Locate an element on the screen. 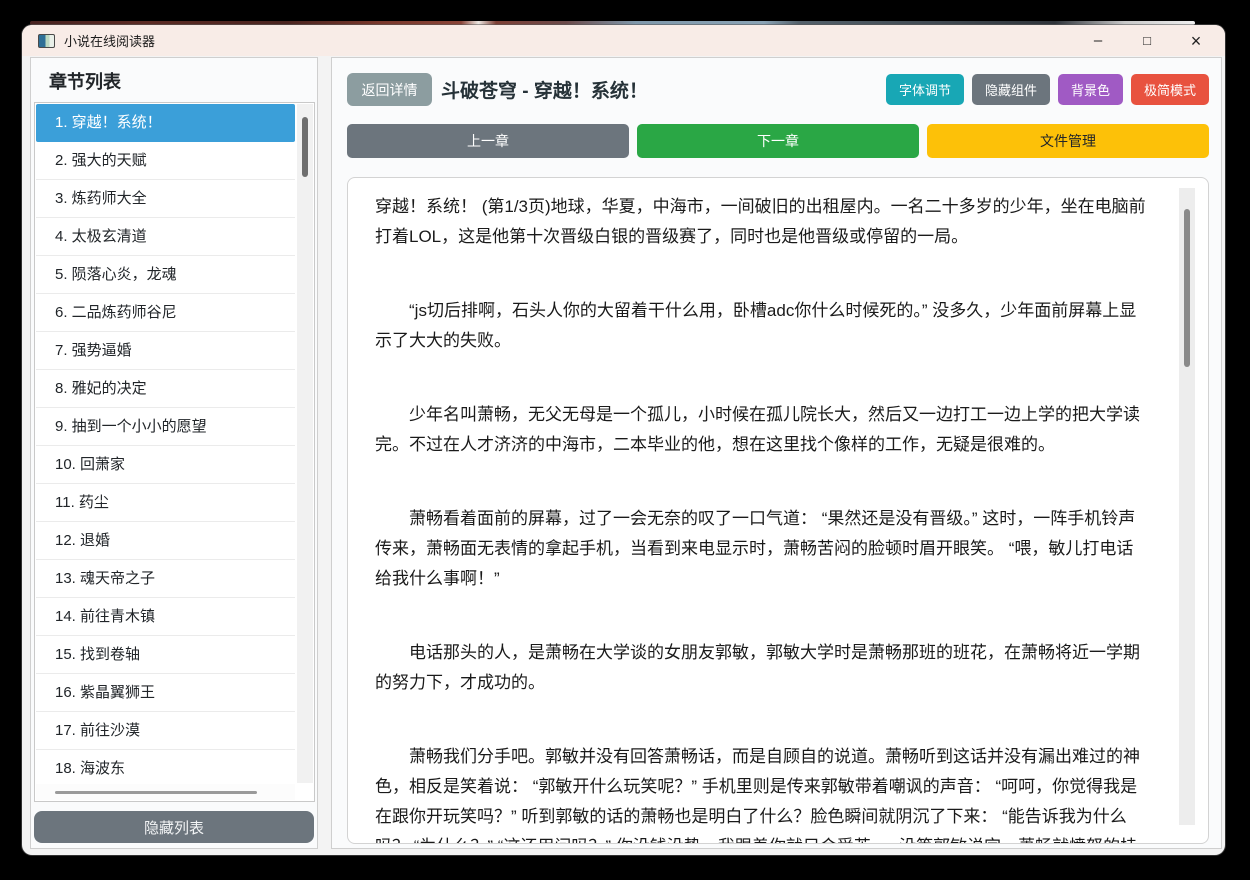  maximize-button: □ is located at coordinates (1147, 41).